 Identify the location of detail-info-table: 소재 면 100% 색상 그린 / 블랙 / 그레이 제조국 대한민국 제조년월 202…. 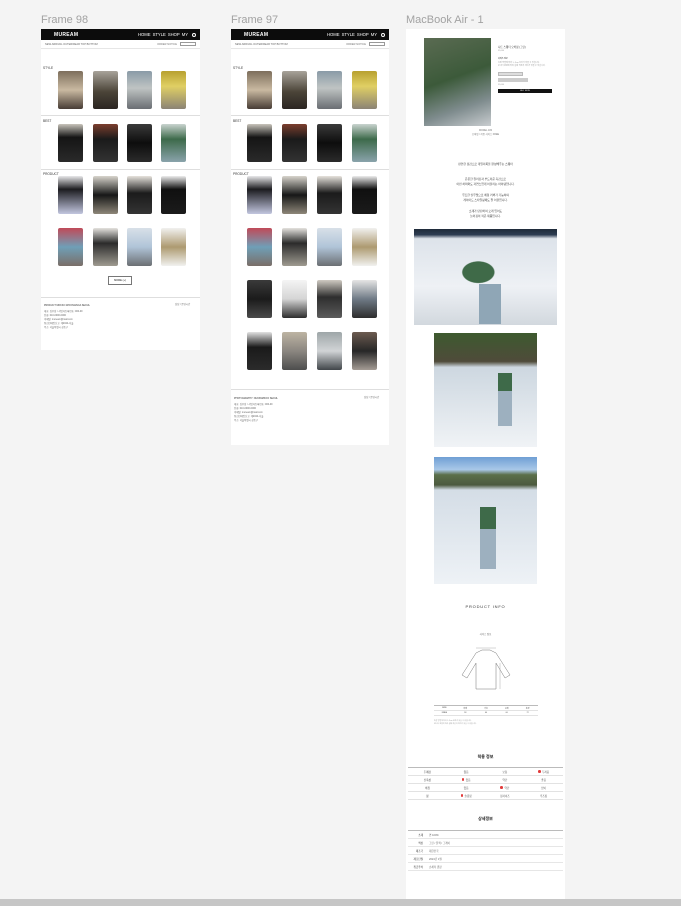
(485, 850).